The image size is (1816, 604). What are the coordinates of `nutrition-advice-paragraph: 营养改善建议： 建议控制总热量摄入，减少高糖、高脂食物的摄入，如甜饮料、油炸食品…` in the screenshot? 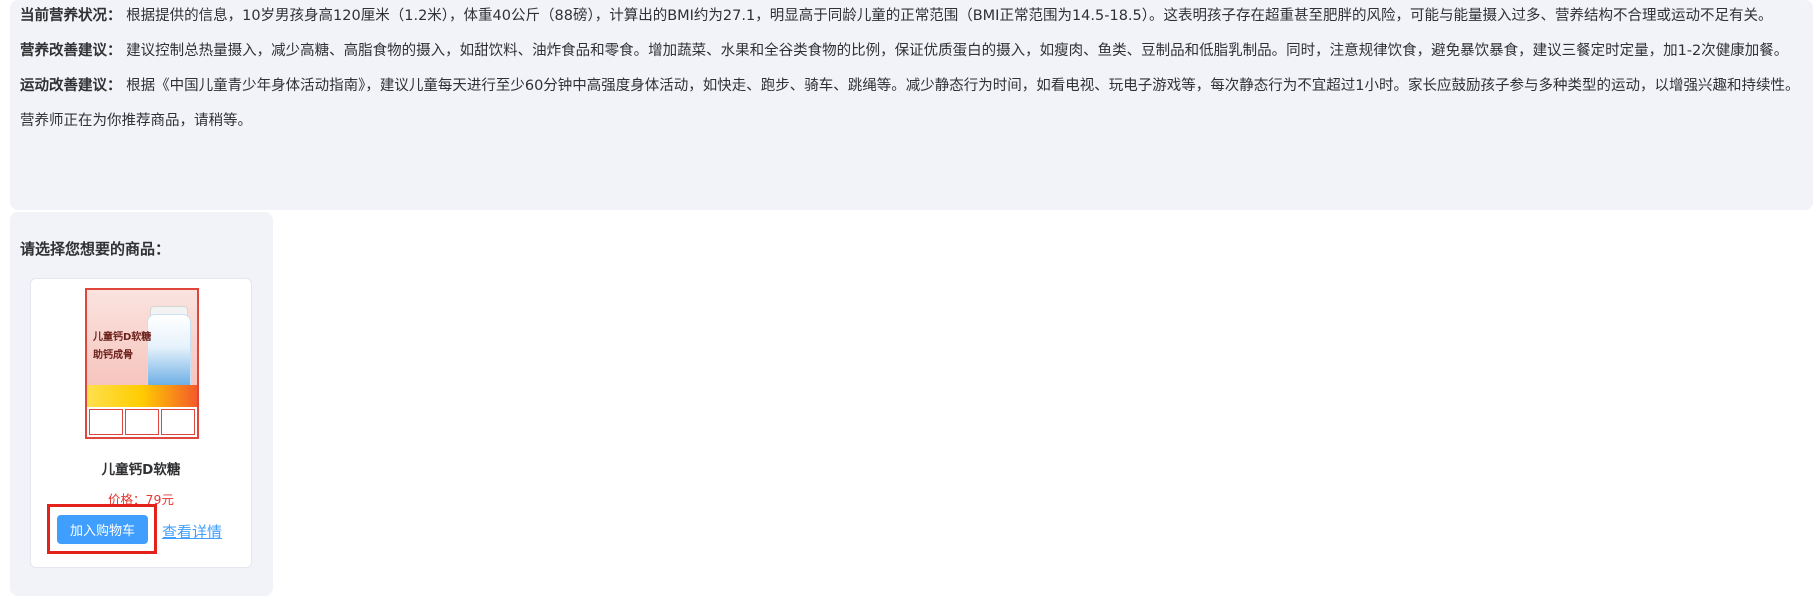 It's located at (911, 51).